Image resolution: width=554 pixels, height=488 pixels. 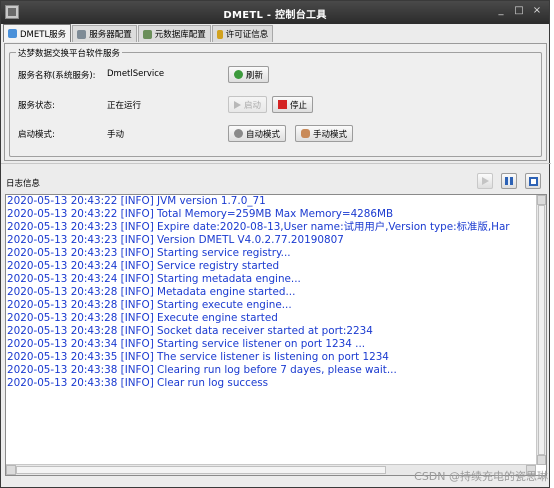 I want to click on watermark: CSDN @持续充电的瓷思琳, so click(x=481, y=476).